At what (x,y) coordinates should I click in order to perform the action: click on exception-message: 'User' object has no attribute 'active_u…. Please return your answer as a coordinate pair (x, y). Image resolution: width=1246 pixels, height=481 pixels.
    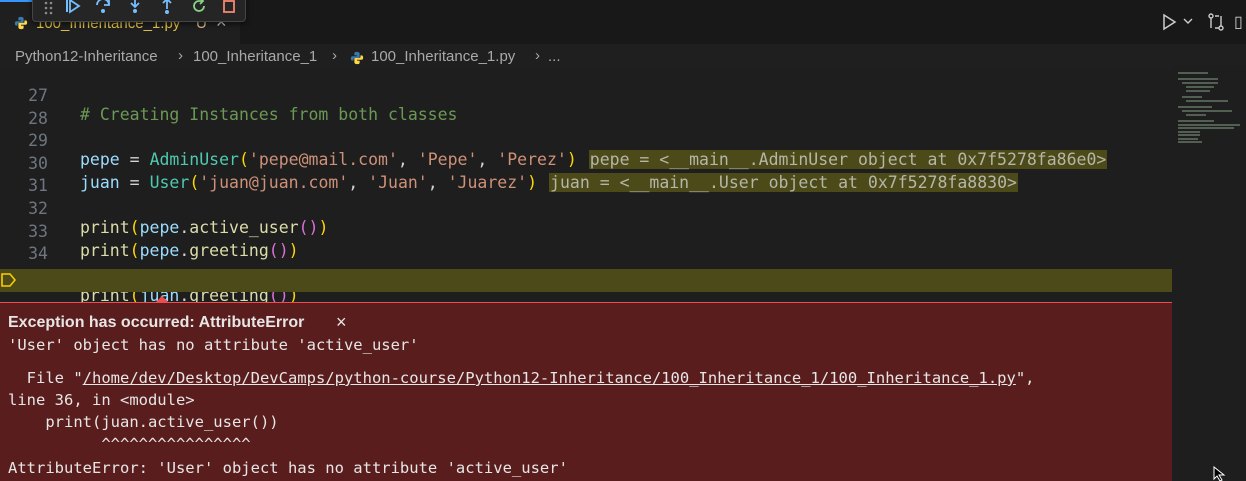
    Looking at the image, I should click on (213, 345).